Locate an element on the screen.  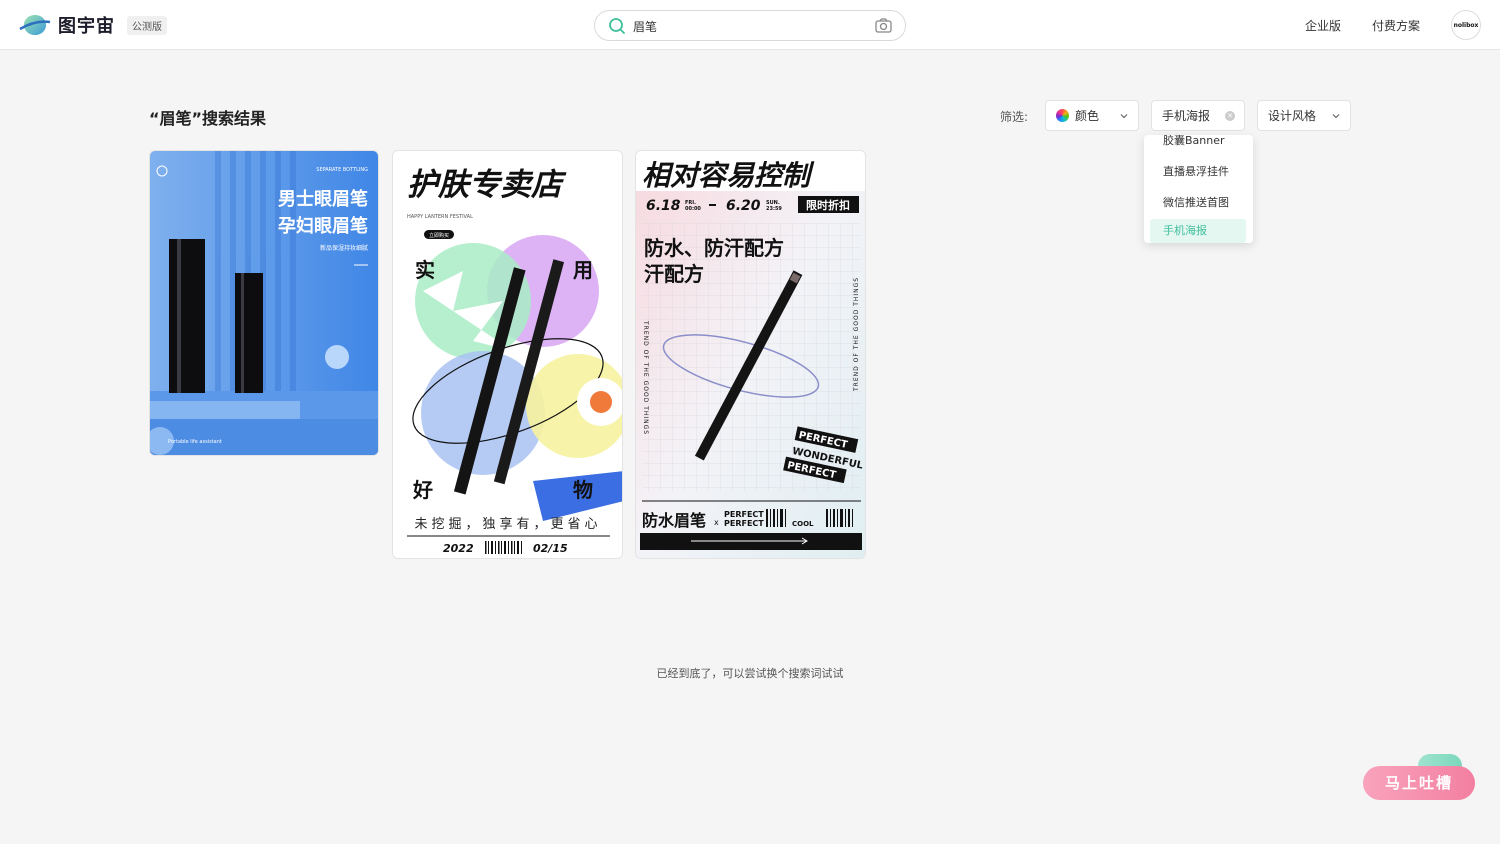
card1-footer: Portable life assistant is located at coordinates (195, 442).